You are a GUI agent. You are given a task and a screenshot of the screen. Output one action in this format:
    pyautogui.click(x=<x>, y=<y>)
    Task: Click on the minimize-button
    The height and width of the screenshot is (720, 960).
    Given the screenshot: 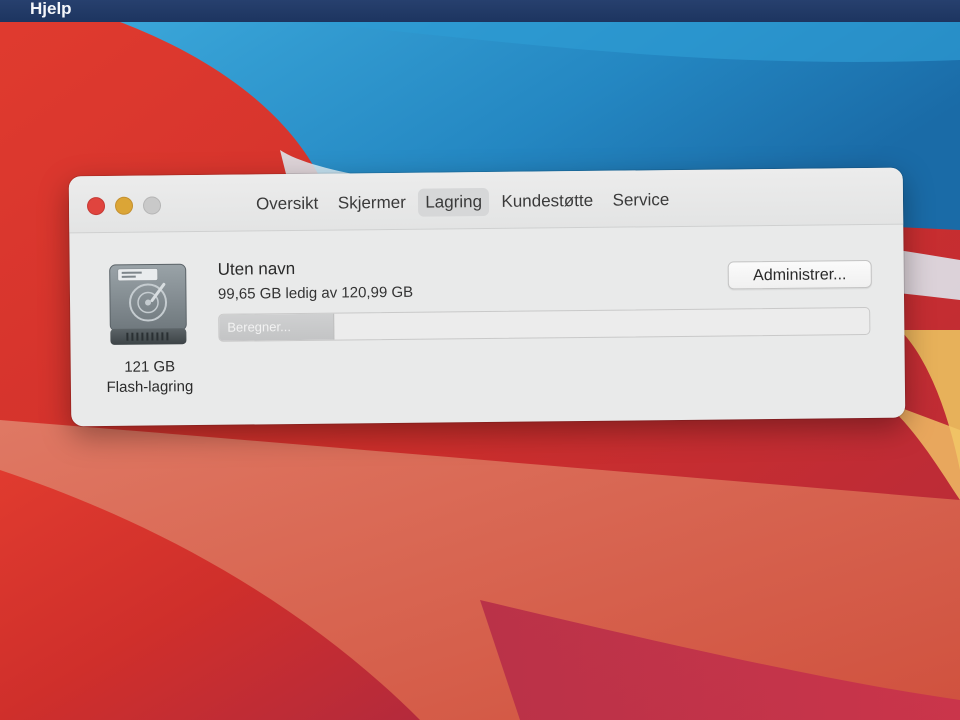 What is the action you would take?
    pyautogui.click(x=124, y=205)
    